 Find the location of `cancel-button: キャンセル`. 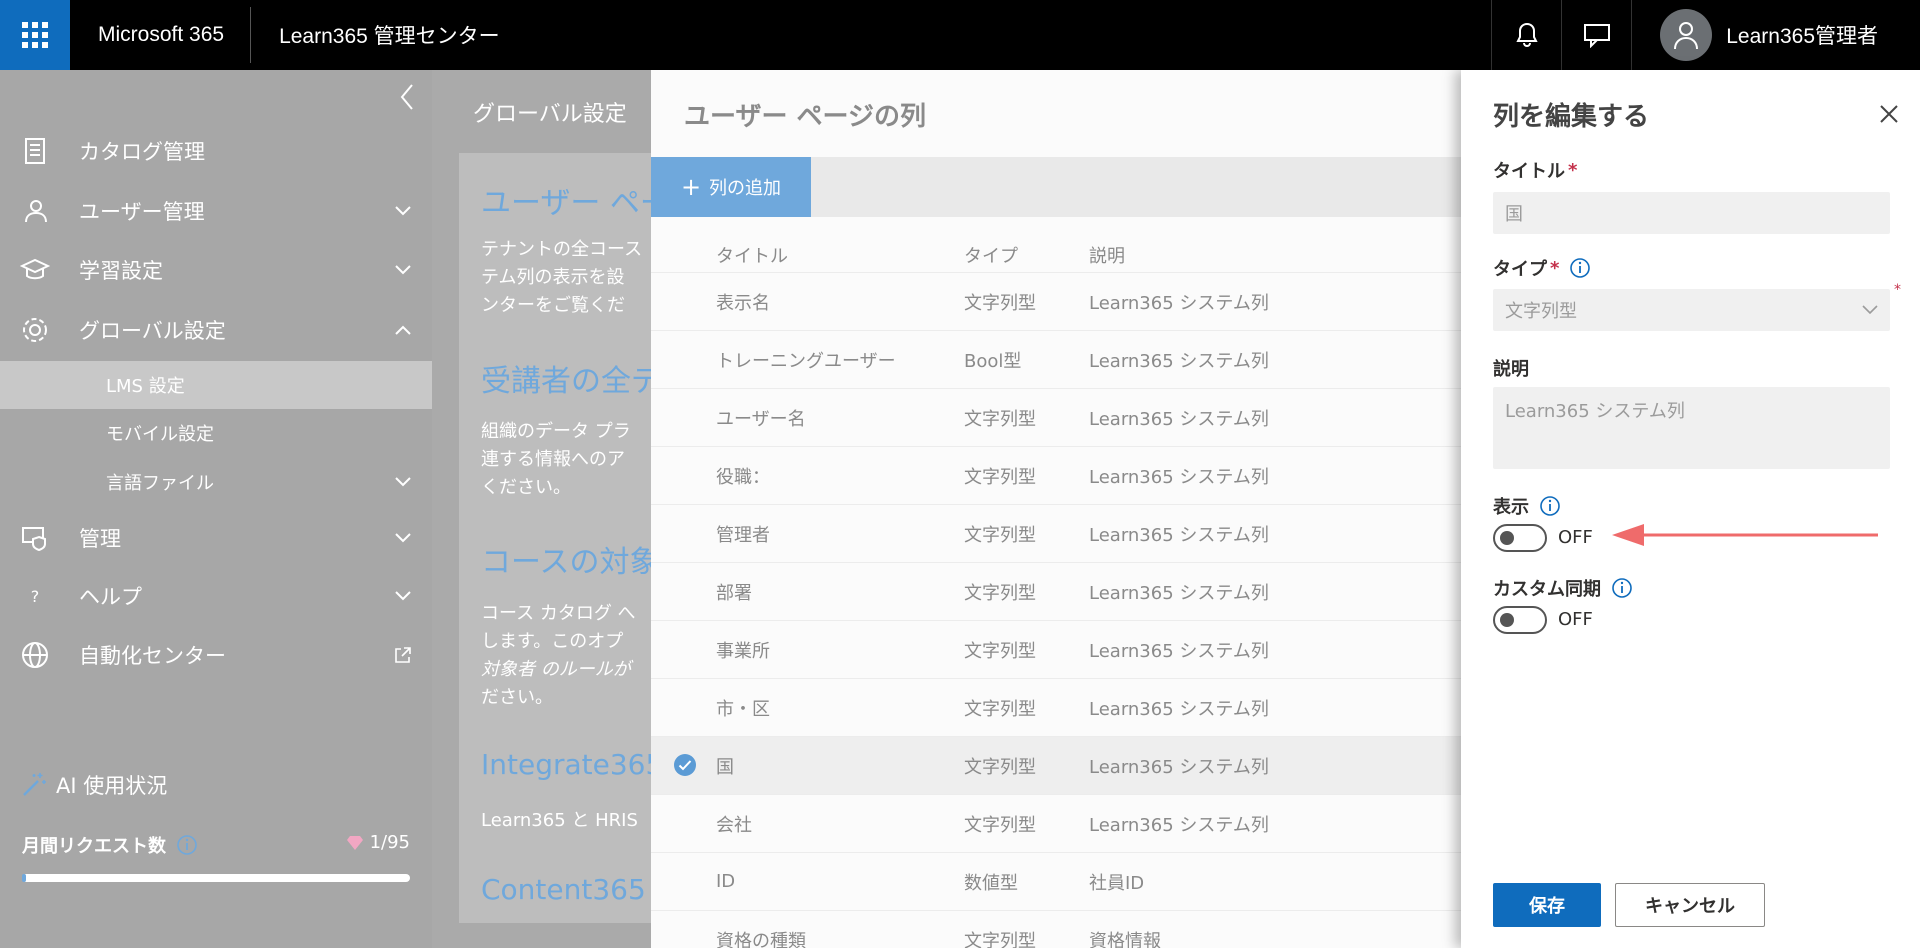

cancel-button: キャンセル is located at coordinates (1690, 905).